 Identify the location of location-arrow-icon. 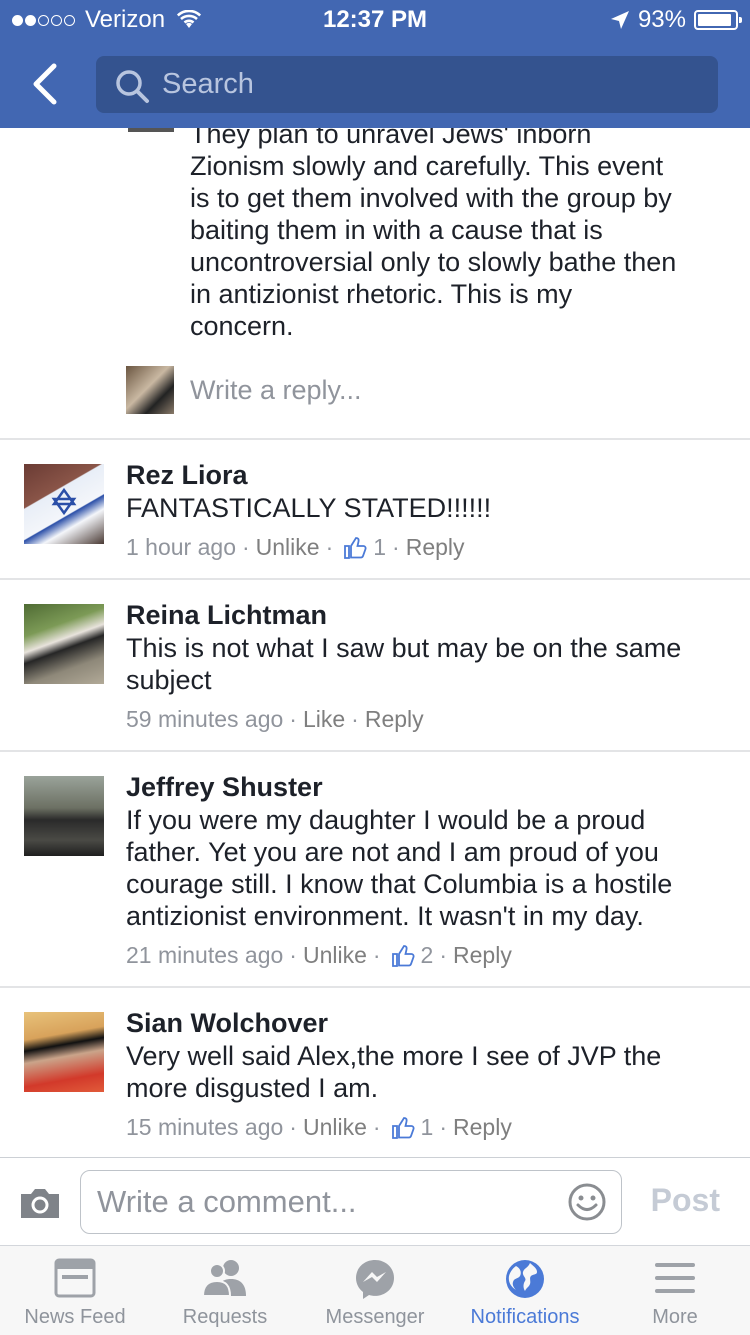
(619, 20).